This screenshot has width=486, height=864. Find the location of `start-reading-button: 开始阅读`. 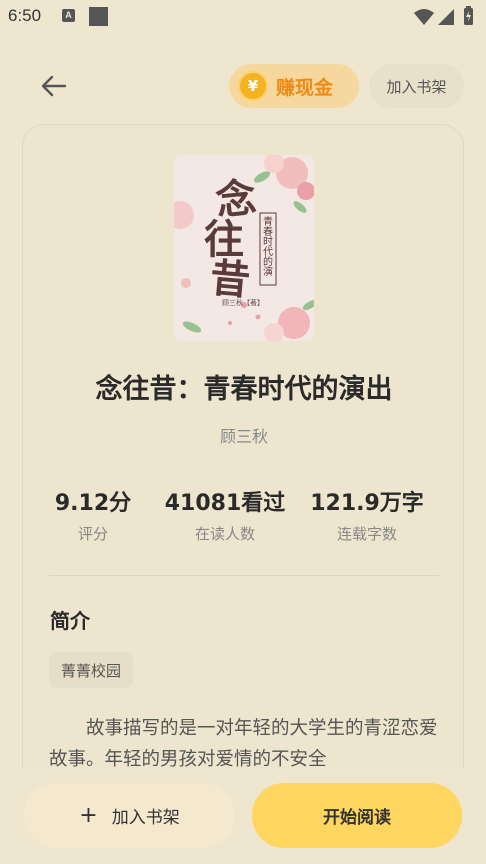

start-reading-button: 开始阅读 is located at coordinates (357, 815).